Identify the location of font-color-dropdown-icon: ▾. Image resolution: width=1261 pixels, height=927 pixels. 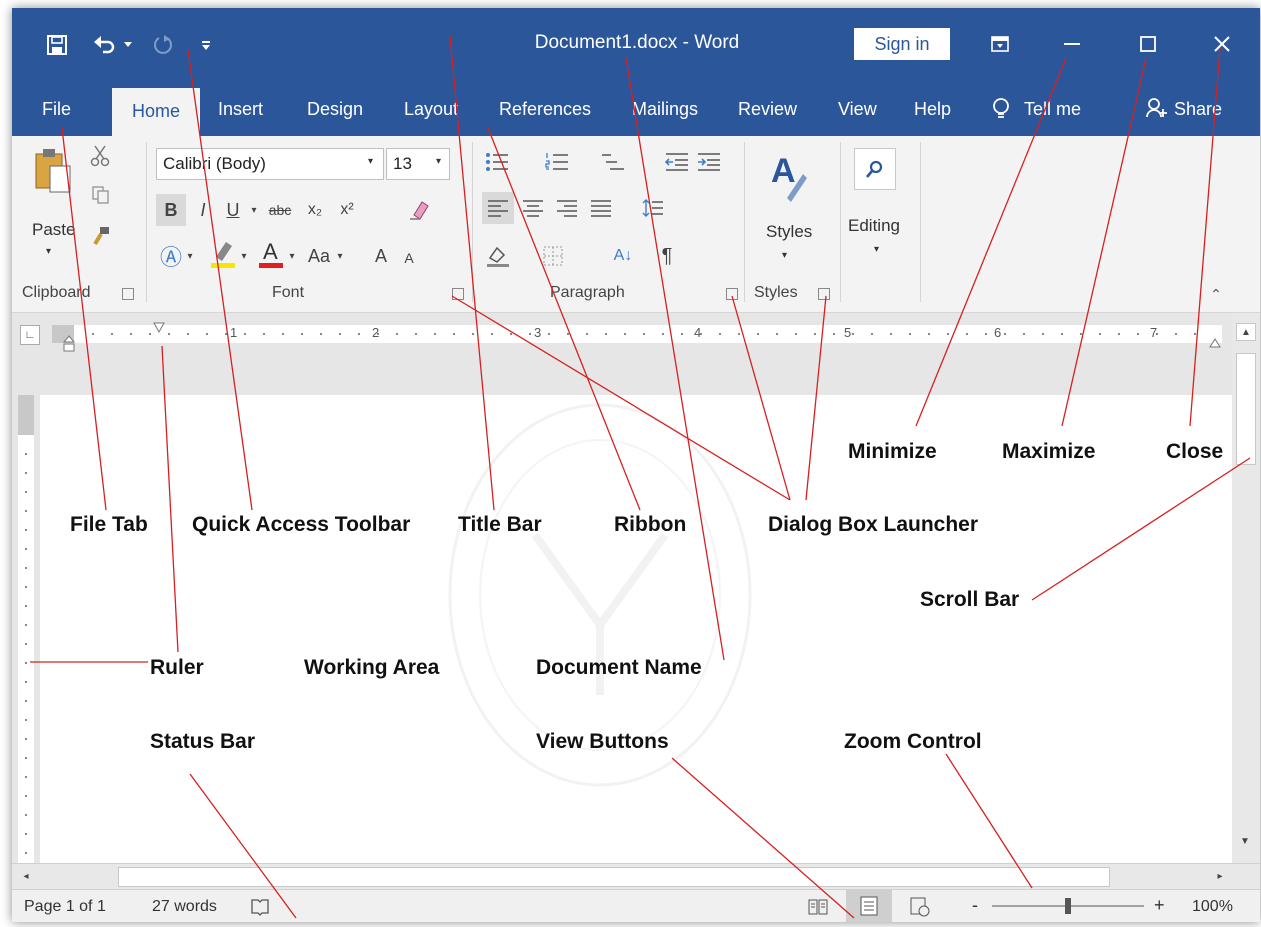
(292, 256).